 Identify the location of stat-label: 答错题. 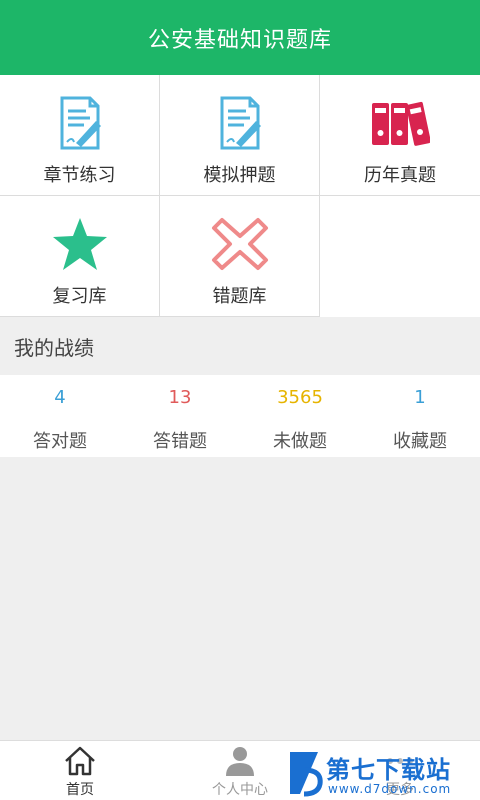
(180, 441).